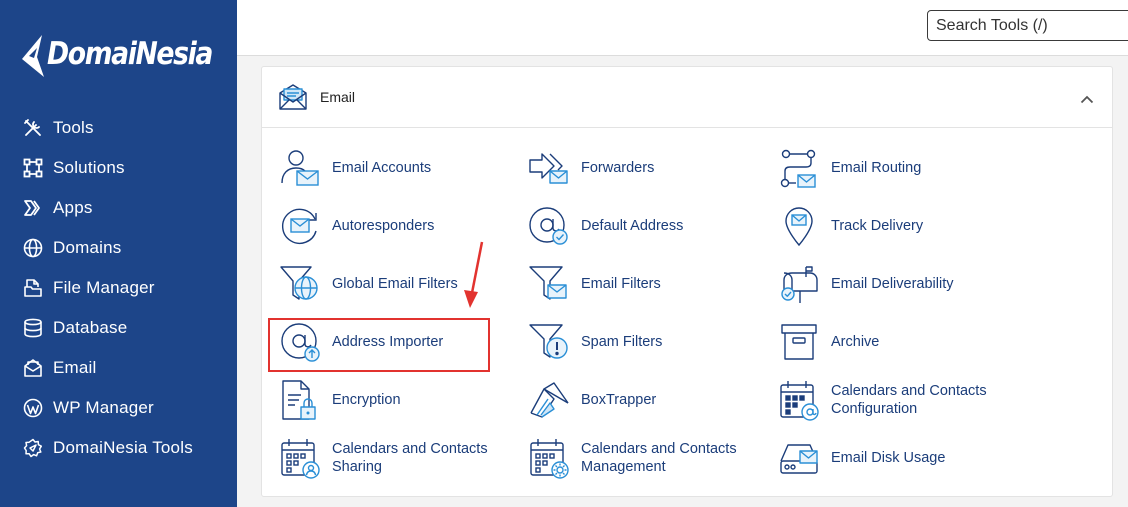 The width and height of the screenshot is (1128, 507). I want to click on tool-label: Archive, so click(855, 342).